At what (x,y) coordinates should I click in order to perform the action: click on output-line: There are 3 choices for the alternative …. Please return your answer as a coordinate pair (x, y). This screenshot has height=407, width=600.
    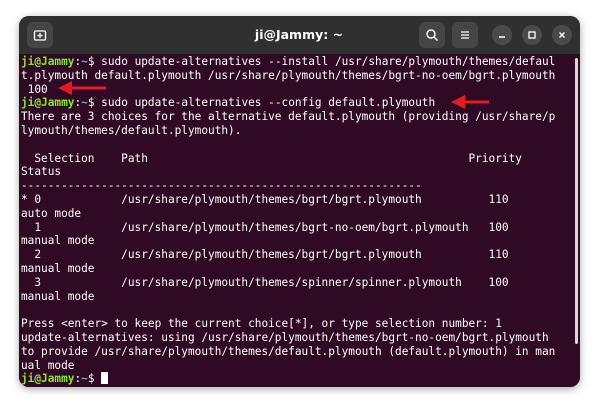
    Looking at the image, I should click on (288, 117).